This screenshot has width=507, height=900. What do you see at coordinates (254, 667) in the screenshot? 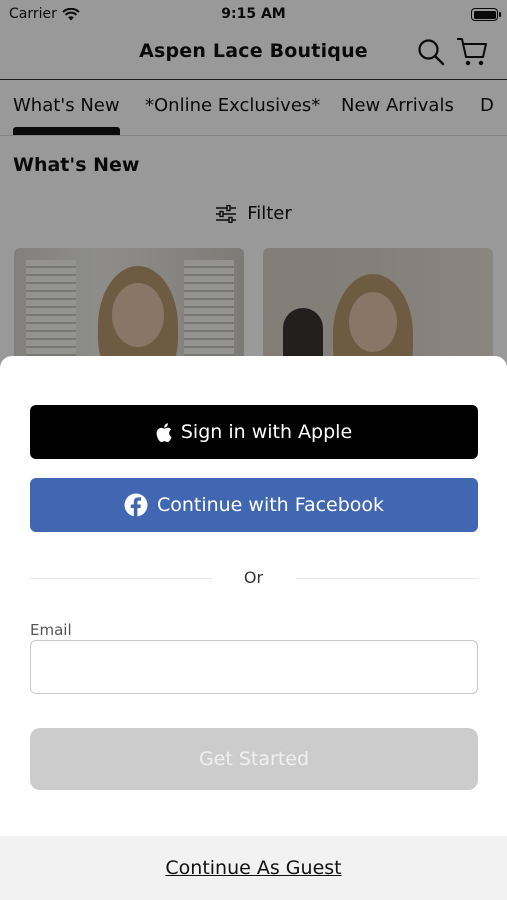
I see `email-field` at bounding box center [254, 667].